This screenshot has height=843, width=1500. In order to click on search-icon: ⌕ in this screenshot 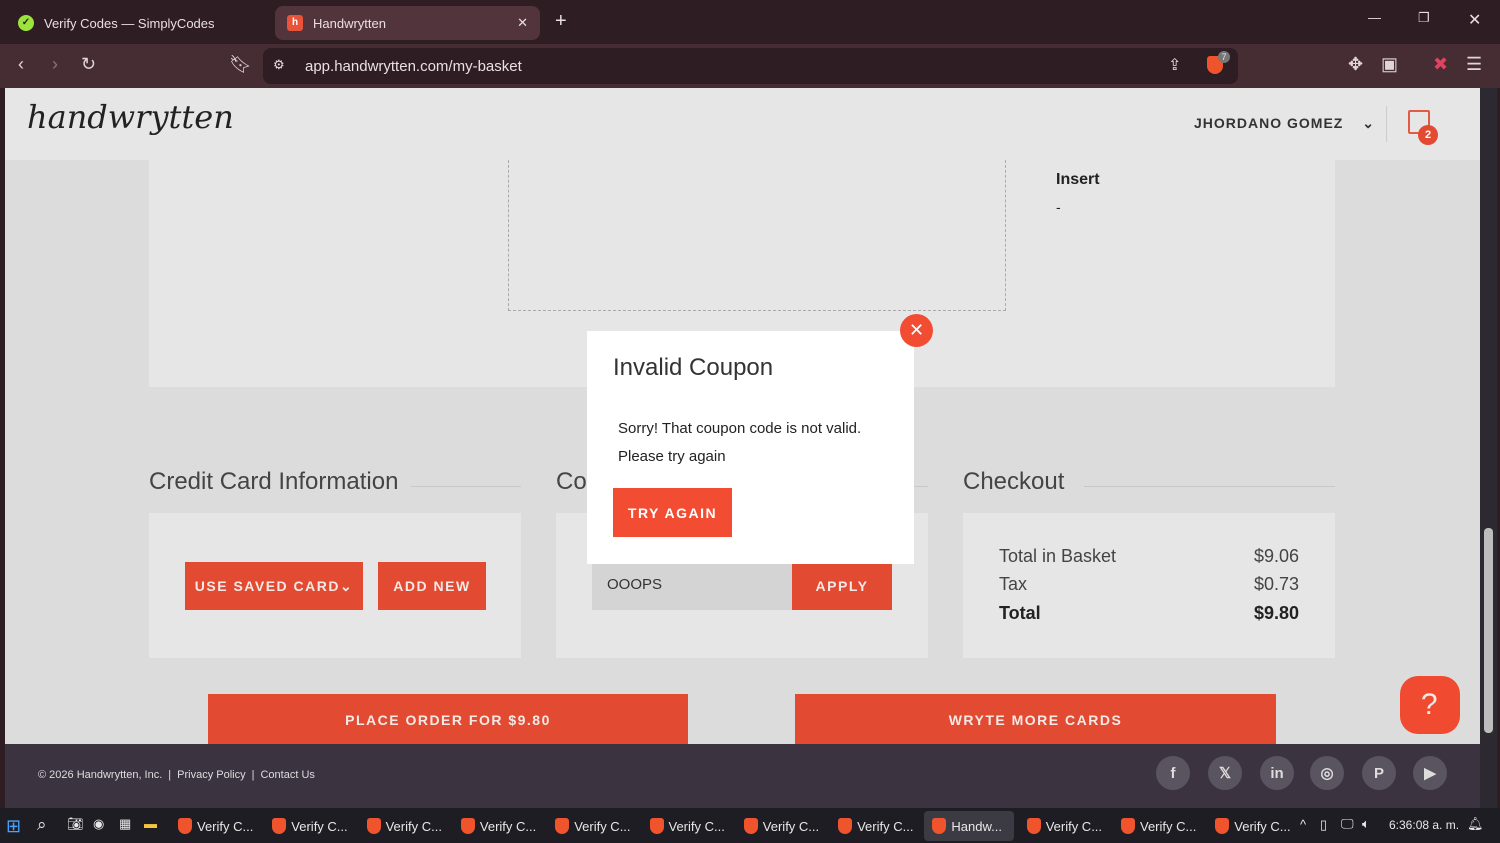, I will do `click(42, 825)`.